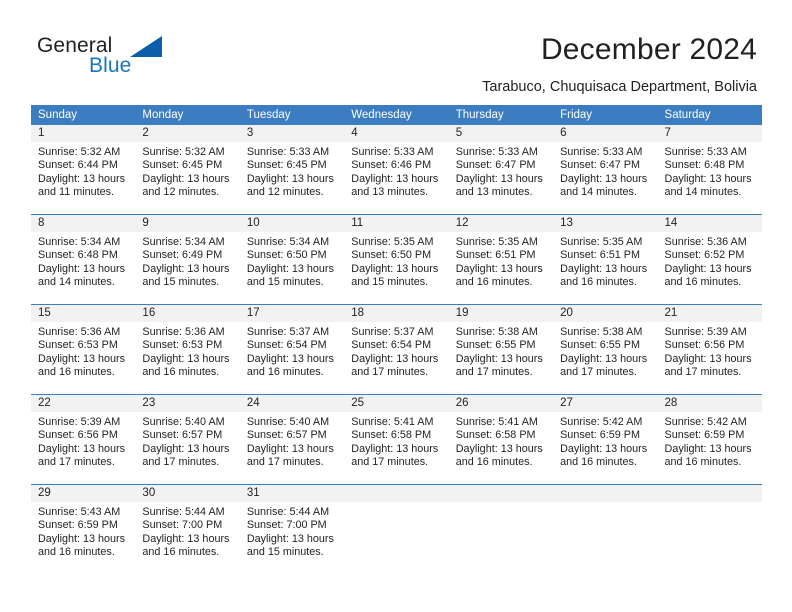 The height and width of the screenshot is (612, 792). What do you see at coordinates (122, 59) in the screenshot?
I see `brand-logo: General Blue` at bounding box center [122, 59].